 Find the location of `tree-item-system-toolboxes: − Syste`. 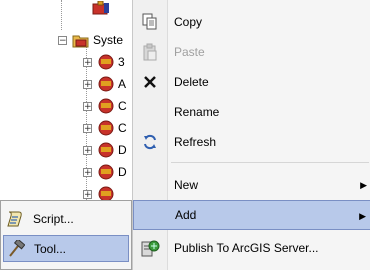

tree-item-system-toolboxes: − Syste is located at coordinates (90, 40).